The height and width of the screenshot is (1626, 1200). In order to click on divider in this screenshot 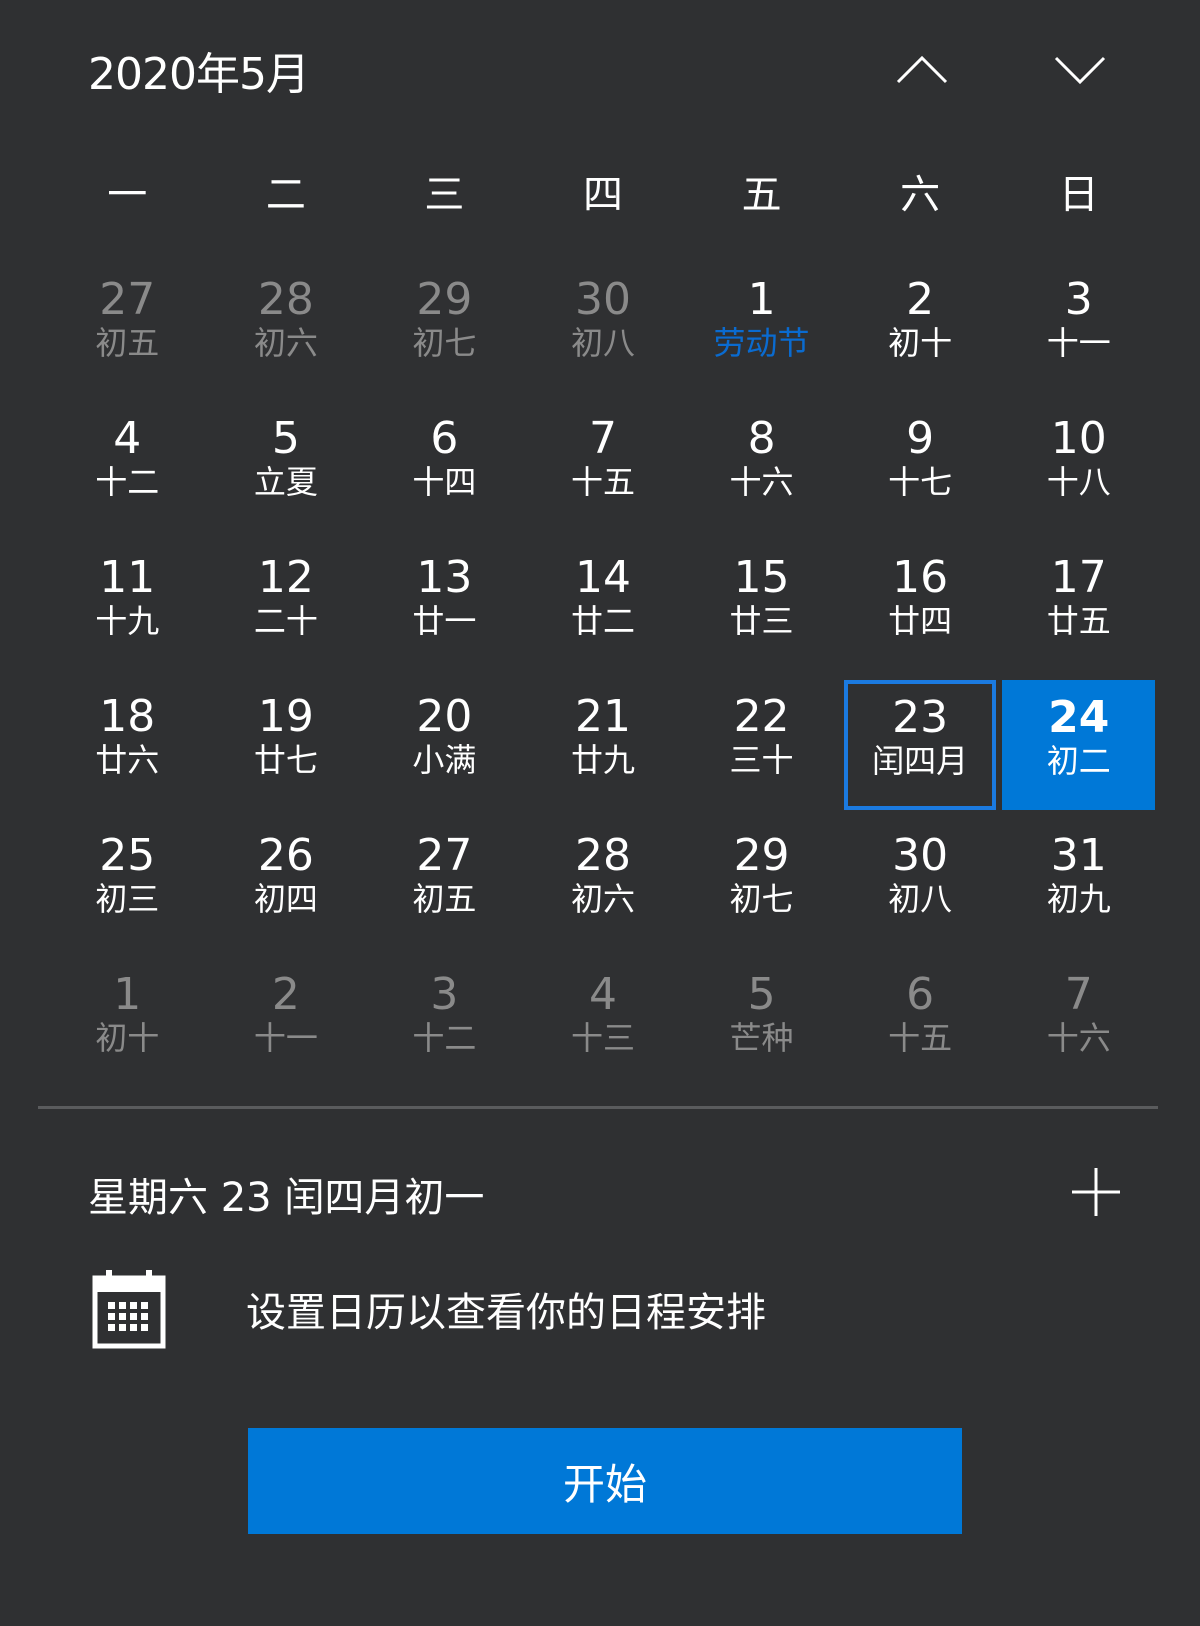, I will do `click(598, 1107)`.